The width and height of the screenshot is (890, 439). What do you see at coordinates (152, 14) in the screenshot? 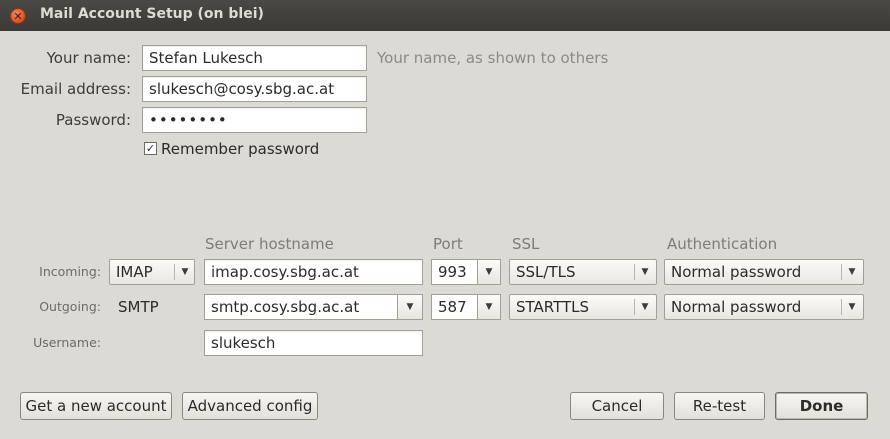
I see `window-title: Mail Account Setup (on blei)` at bounding box center [152, 14].